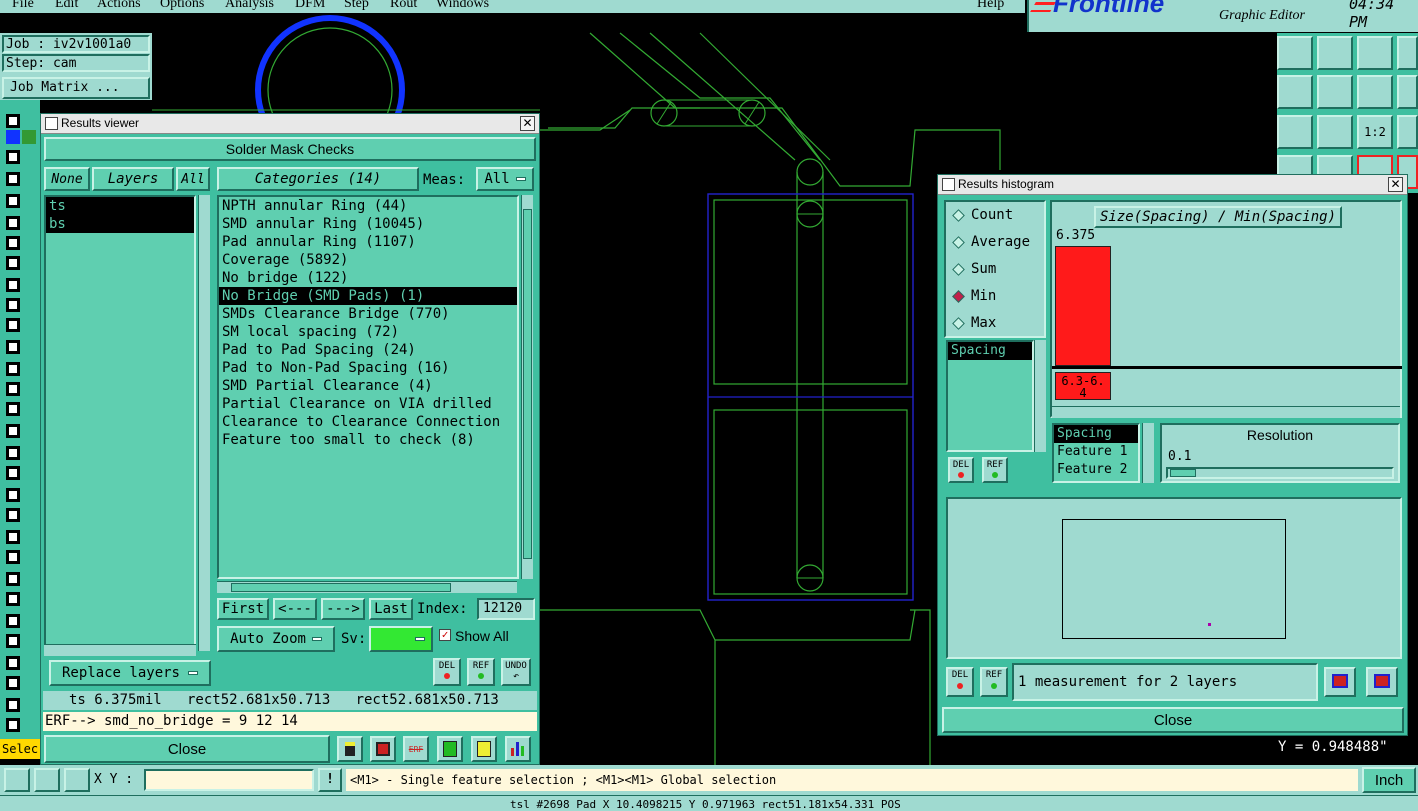 The width and height of the screenshot is (1418, 811). I want to click on last-button: Last, so click(391, 609).